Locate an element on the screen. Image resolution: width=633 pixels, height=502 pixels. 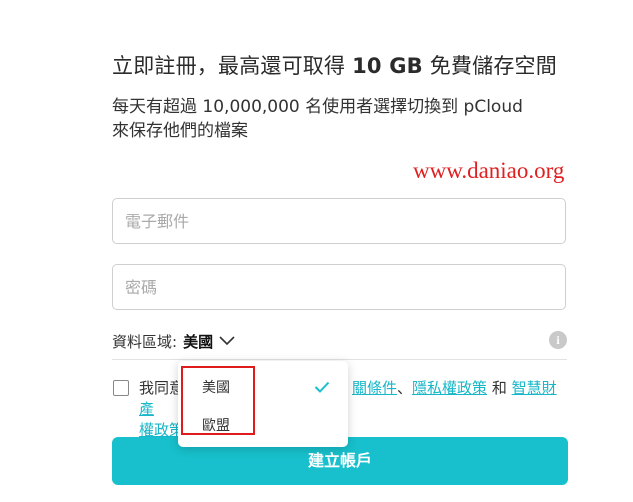
email-input is located at coordinates (339, 221).